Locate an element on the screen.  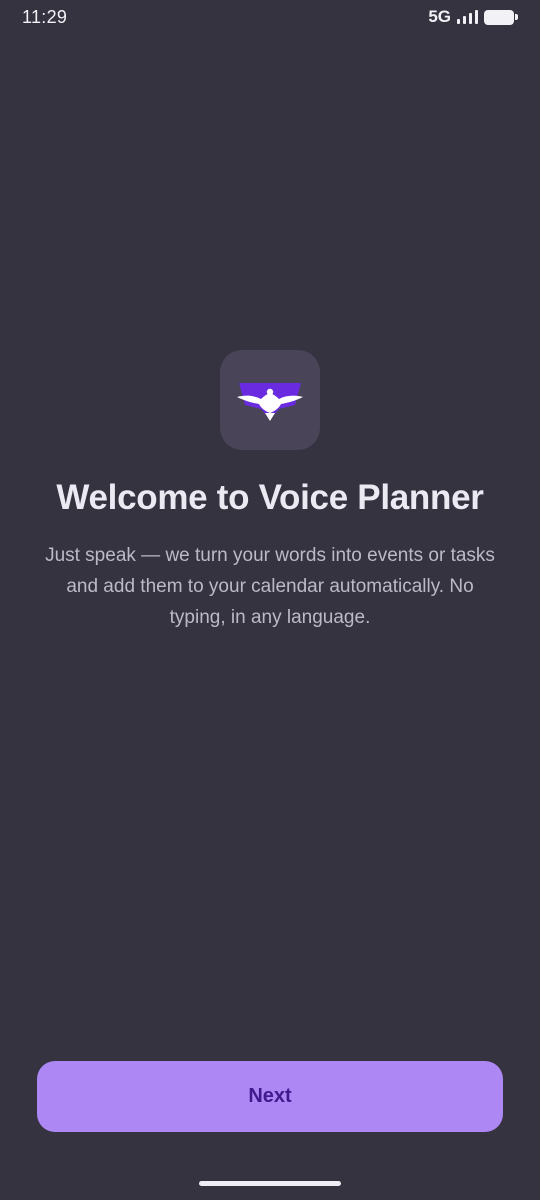
network-type: 5G is located at coordinates (439, 16).